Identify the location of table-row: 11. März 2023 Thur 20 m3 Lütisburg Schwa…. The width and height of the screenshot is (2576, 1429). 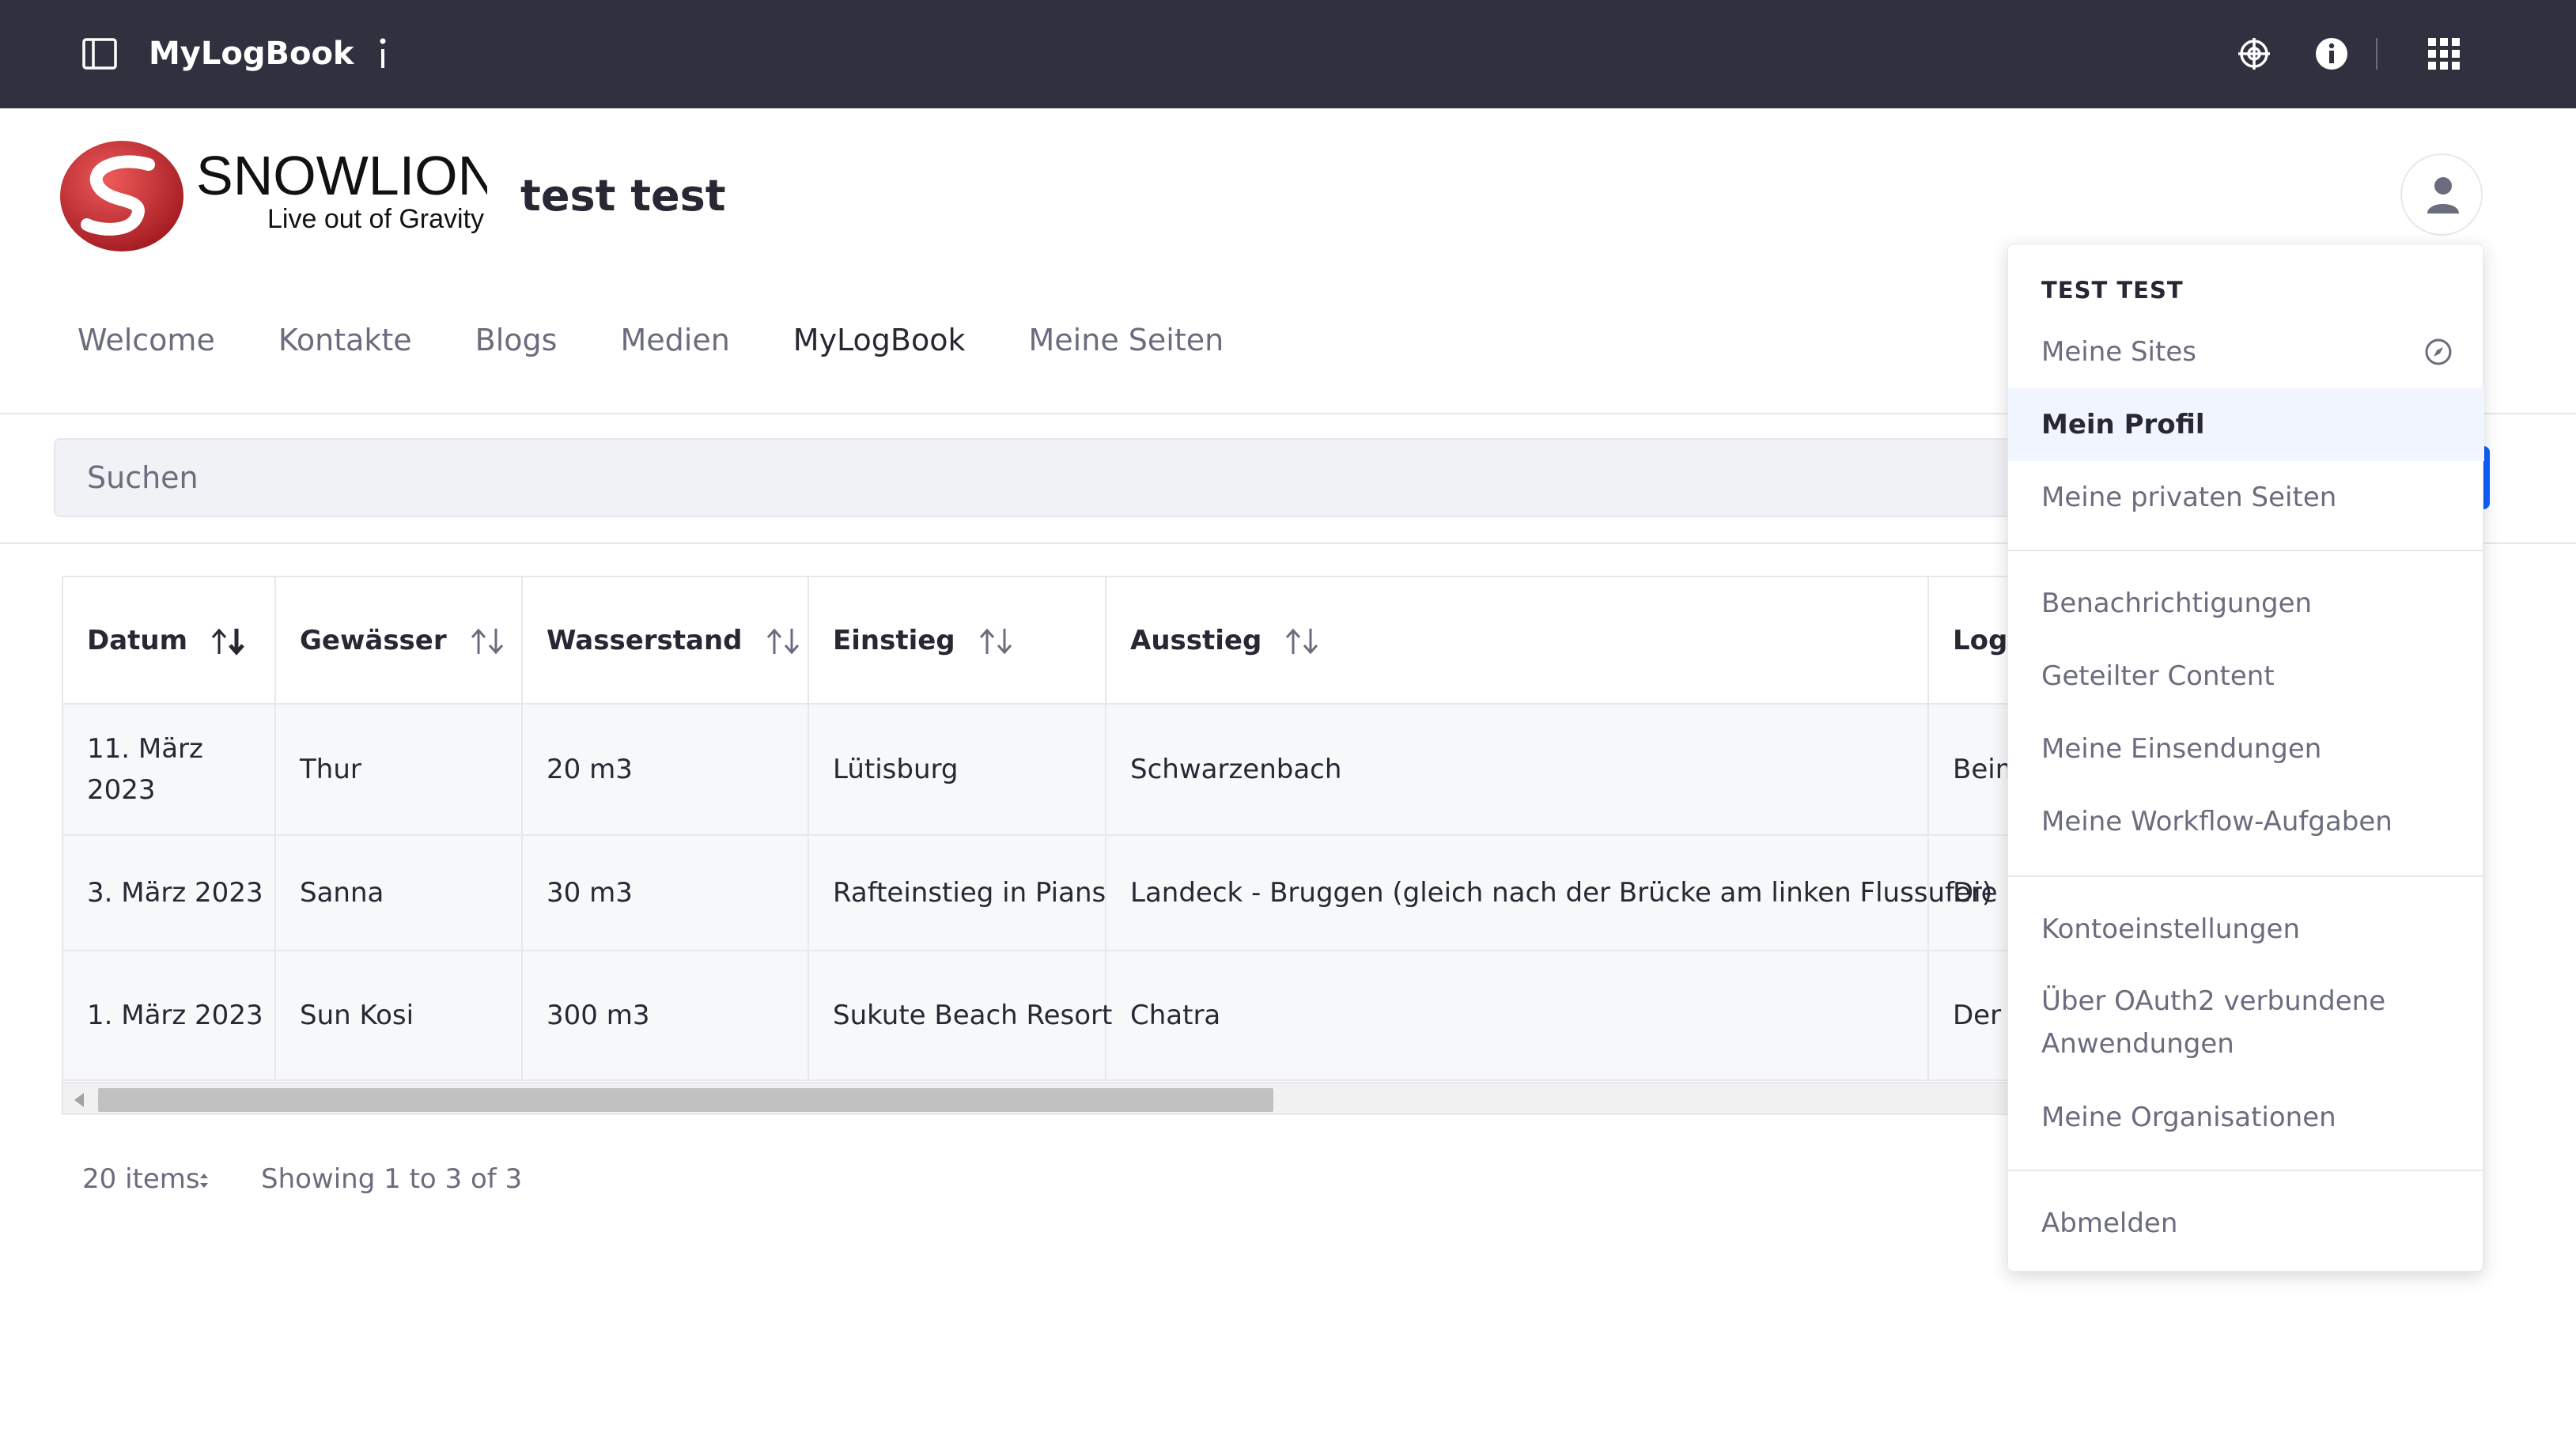
(1074, 770).